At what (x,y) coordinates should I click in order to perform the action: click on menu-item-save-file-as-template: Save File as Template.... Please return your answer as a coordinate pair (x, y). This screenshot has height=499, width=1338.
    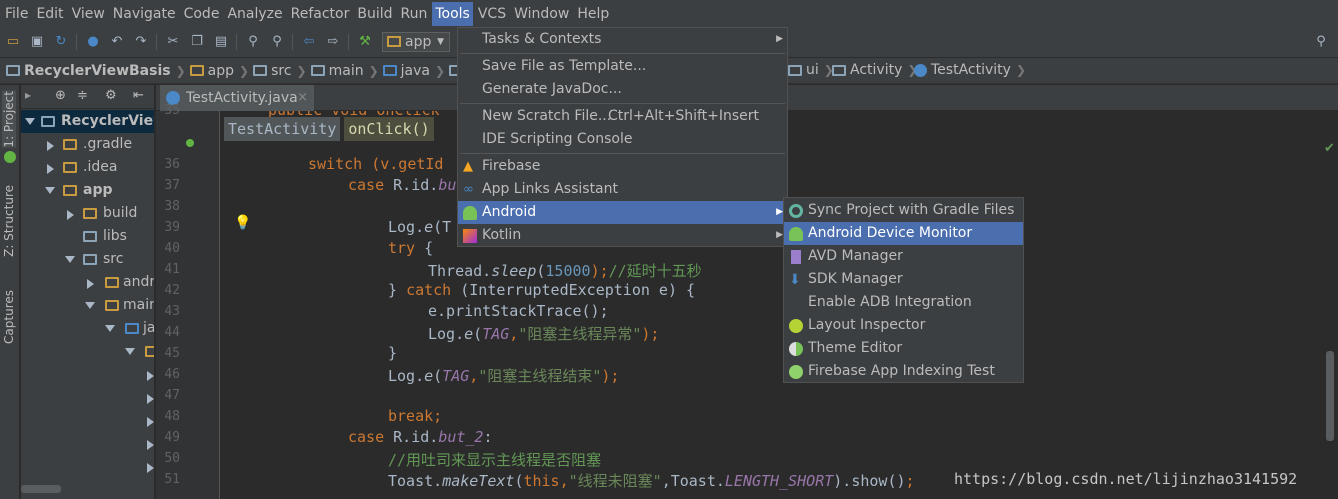
    Looking at the image, I should click on (622, 66).